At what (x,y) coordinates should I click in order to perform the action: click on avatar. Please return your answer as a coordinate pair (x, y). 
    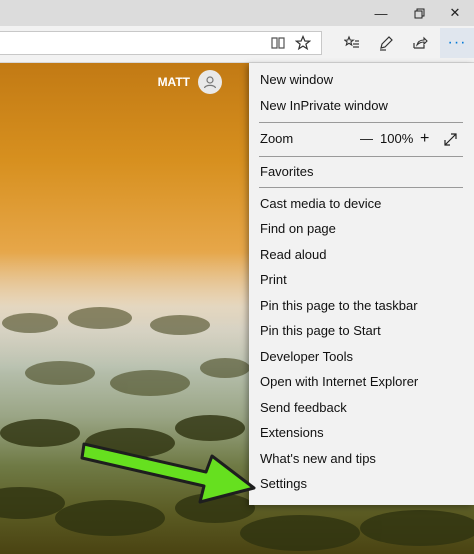
    Looking at the image, I should click on (210, 82).